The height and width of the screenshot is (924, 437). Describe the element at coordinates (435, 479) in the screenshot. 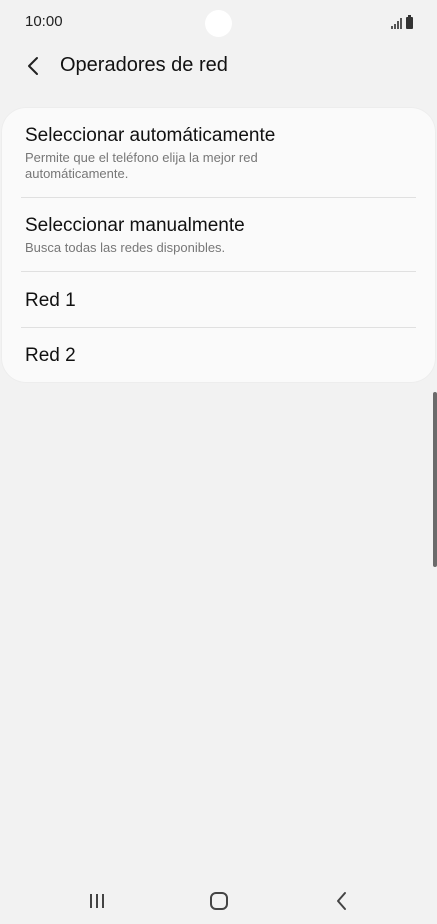

I see `scrollbar` at that location.